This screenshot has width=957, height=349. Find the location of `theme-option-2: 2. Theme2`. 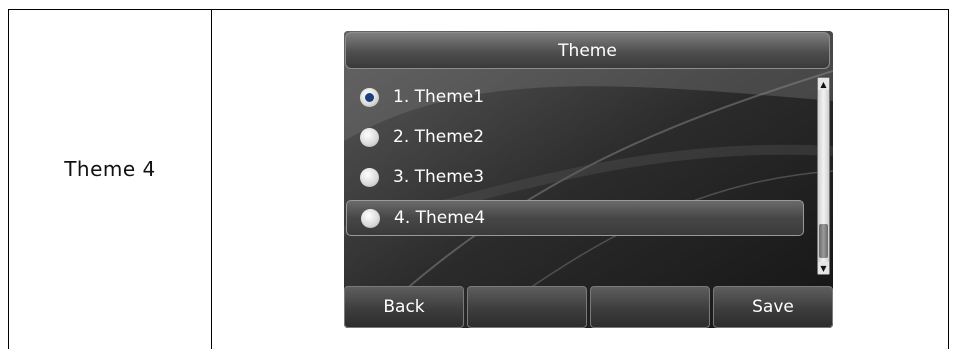

theme-option-2: 2. Theme2 is located at coordinates (575, 137).